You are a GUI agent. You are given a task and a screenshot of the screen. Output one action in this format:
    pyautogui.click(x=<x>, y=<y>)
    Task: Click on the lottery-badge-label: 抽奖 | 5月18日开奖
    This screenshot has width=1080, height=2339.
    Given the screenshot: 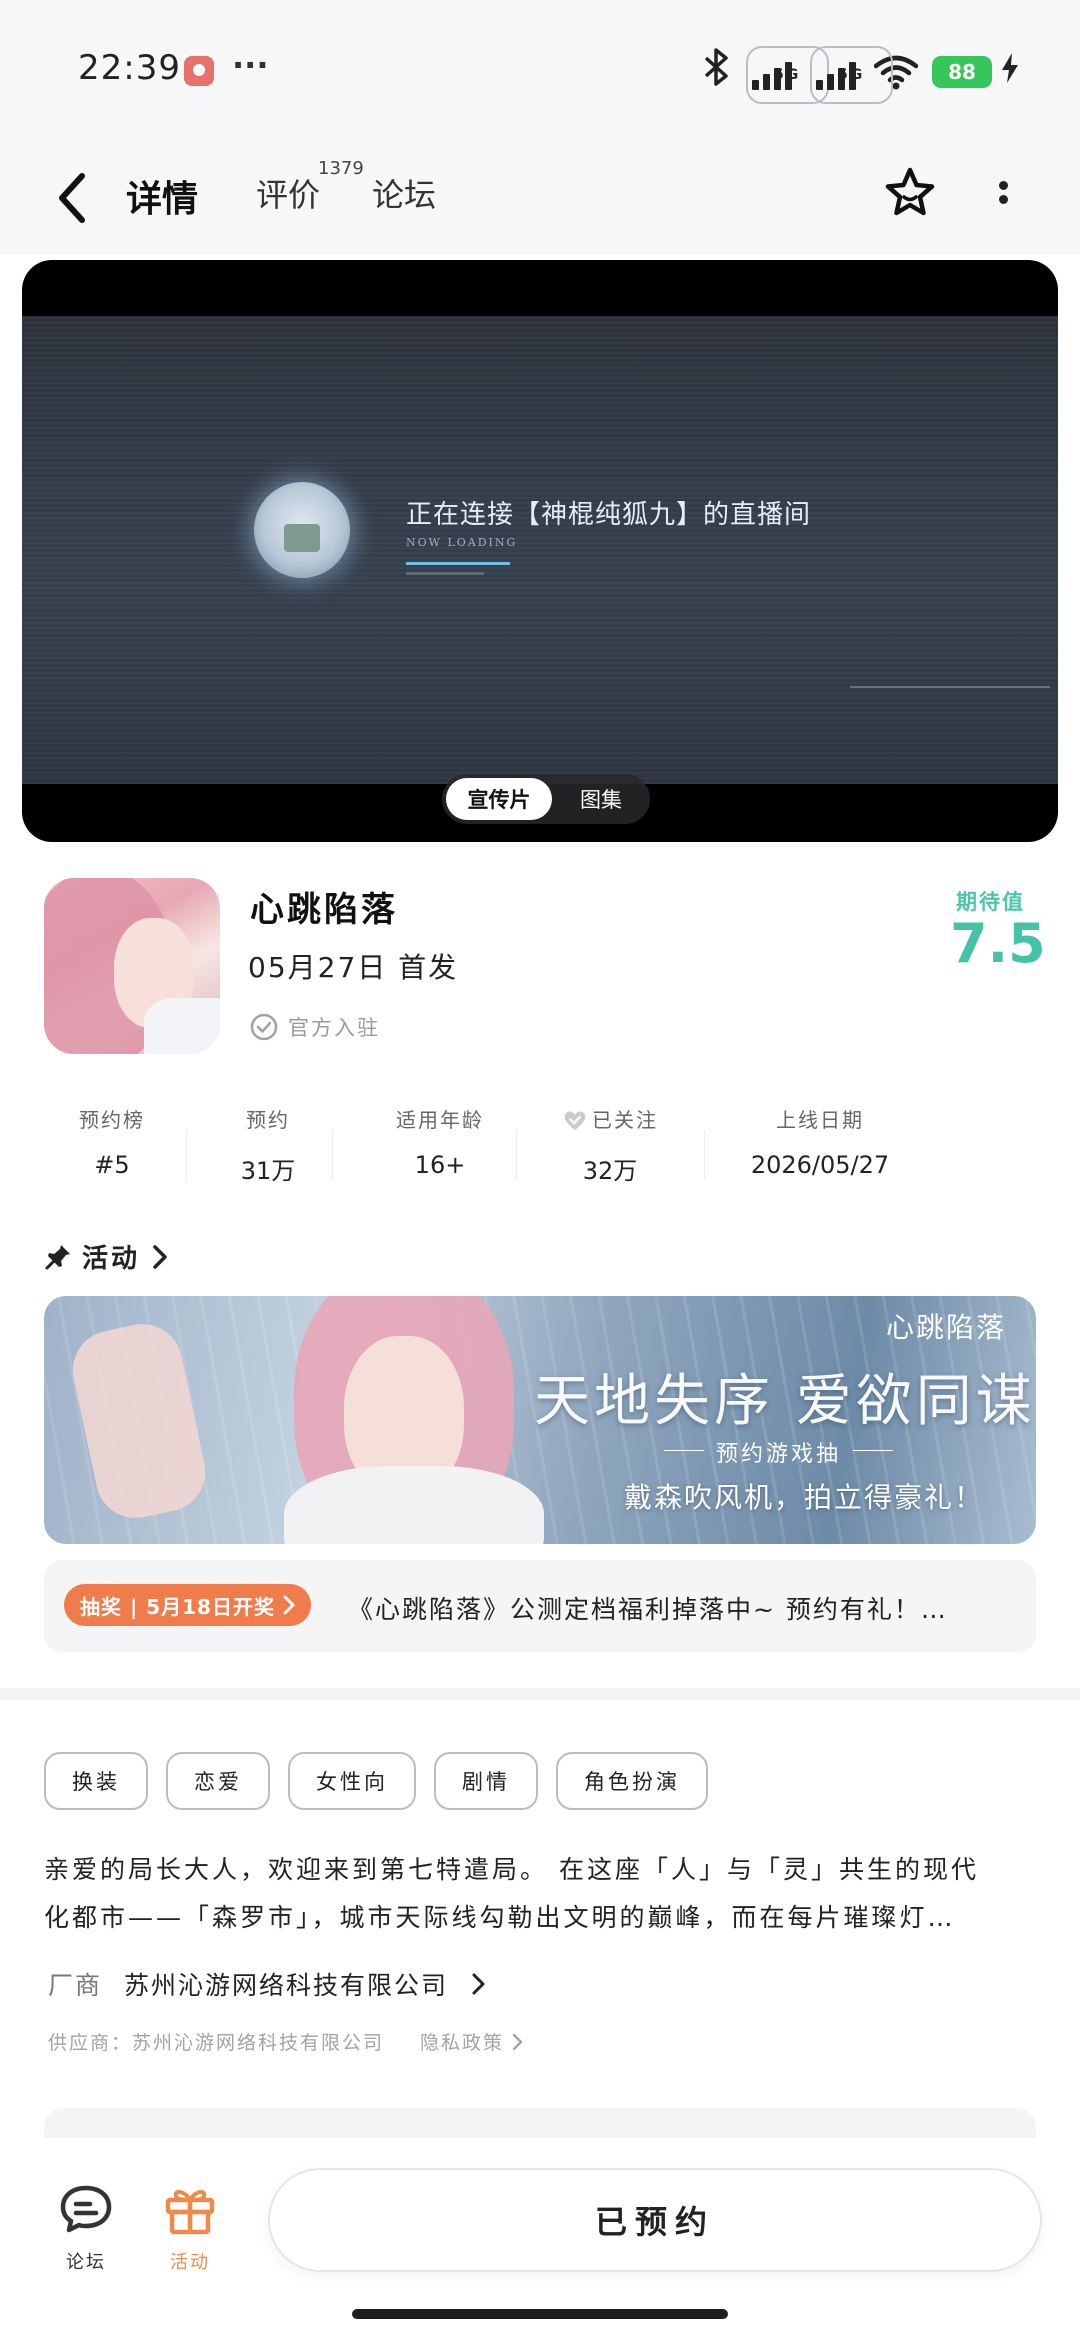 What is the action you would take?
    pyautogui.click(x=177, y=1606)
    